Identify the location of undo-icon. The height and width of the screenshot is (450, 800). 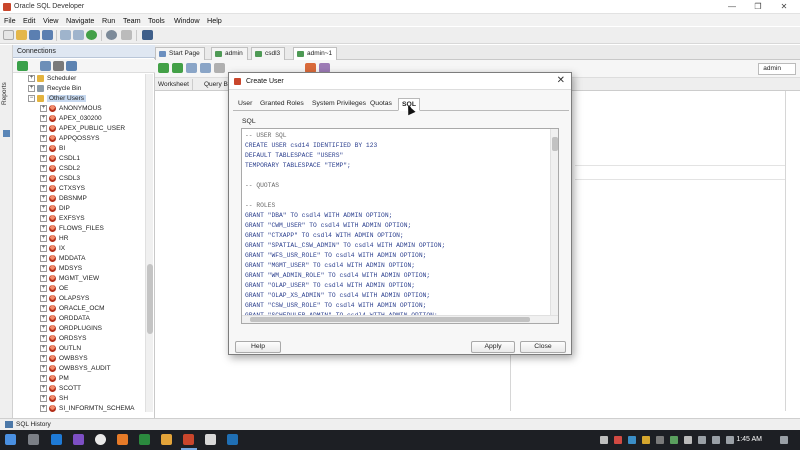
(65, 35).